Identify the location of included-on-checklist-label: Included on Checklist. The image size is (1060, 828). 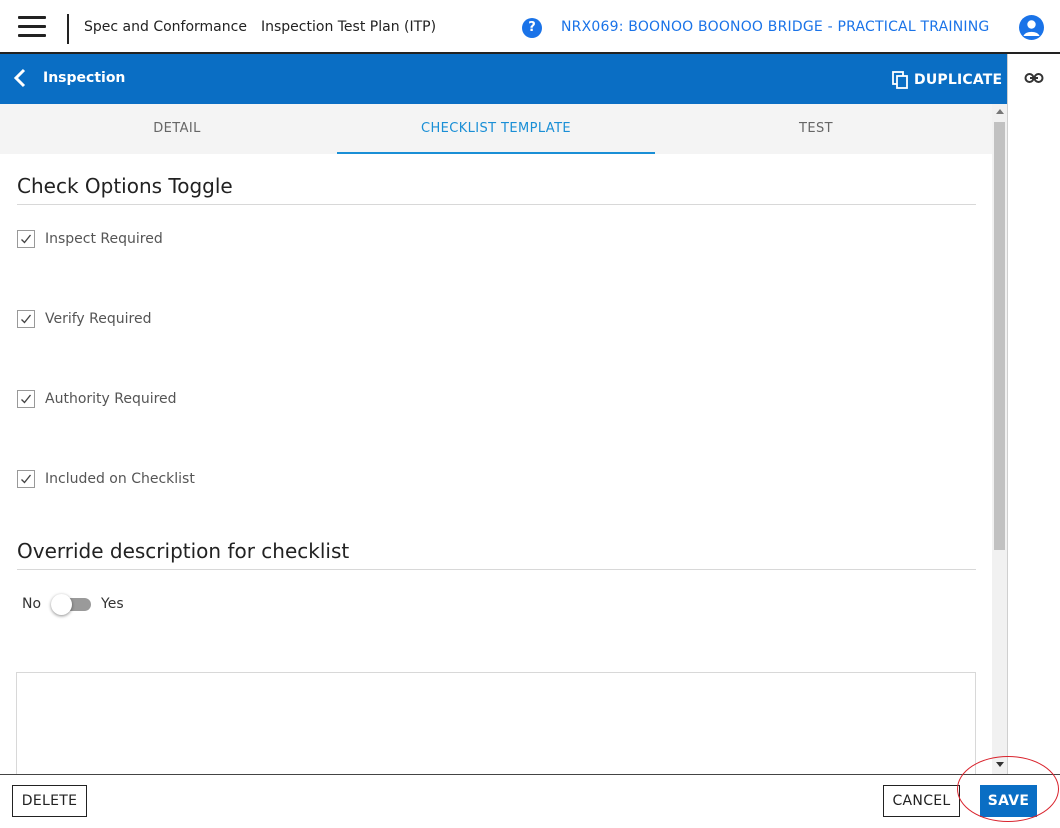
(120, 479).